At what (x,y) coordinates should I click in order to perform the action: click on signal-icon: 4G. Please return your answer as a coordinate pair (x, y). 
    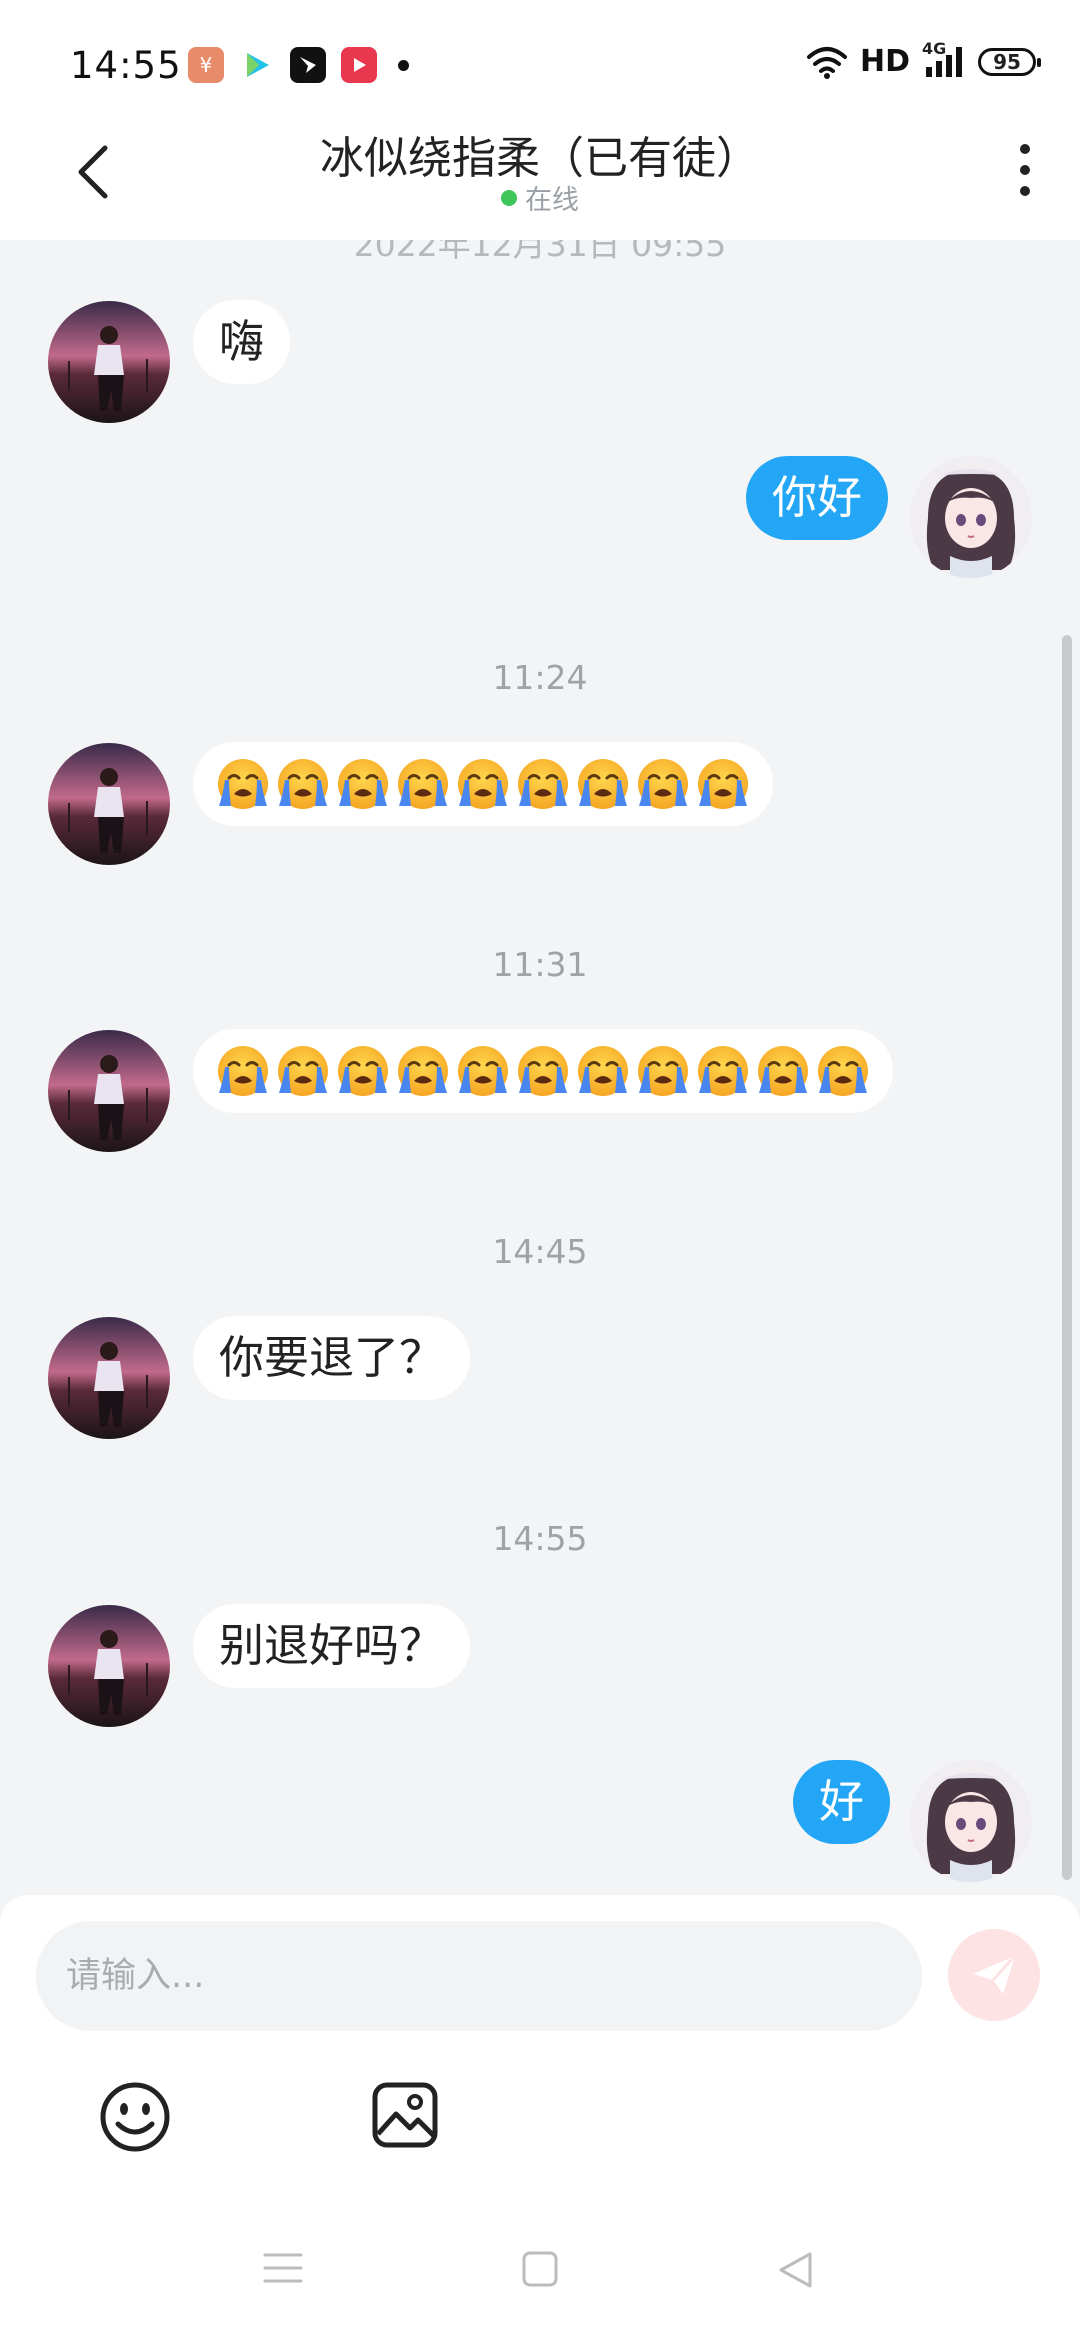
    Looking at the image, I should click on (944, 59).